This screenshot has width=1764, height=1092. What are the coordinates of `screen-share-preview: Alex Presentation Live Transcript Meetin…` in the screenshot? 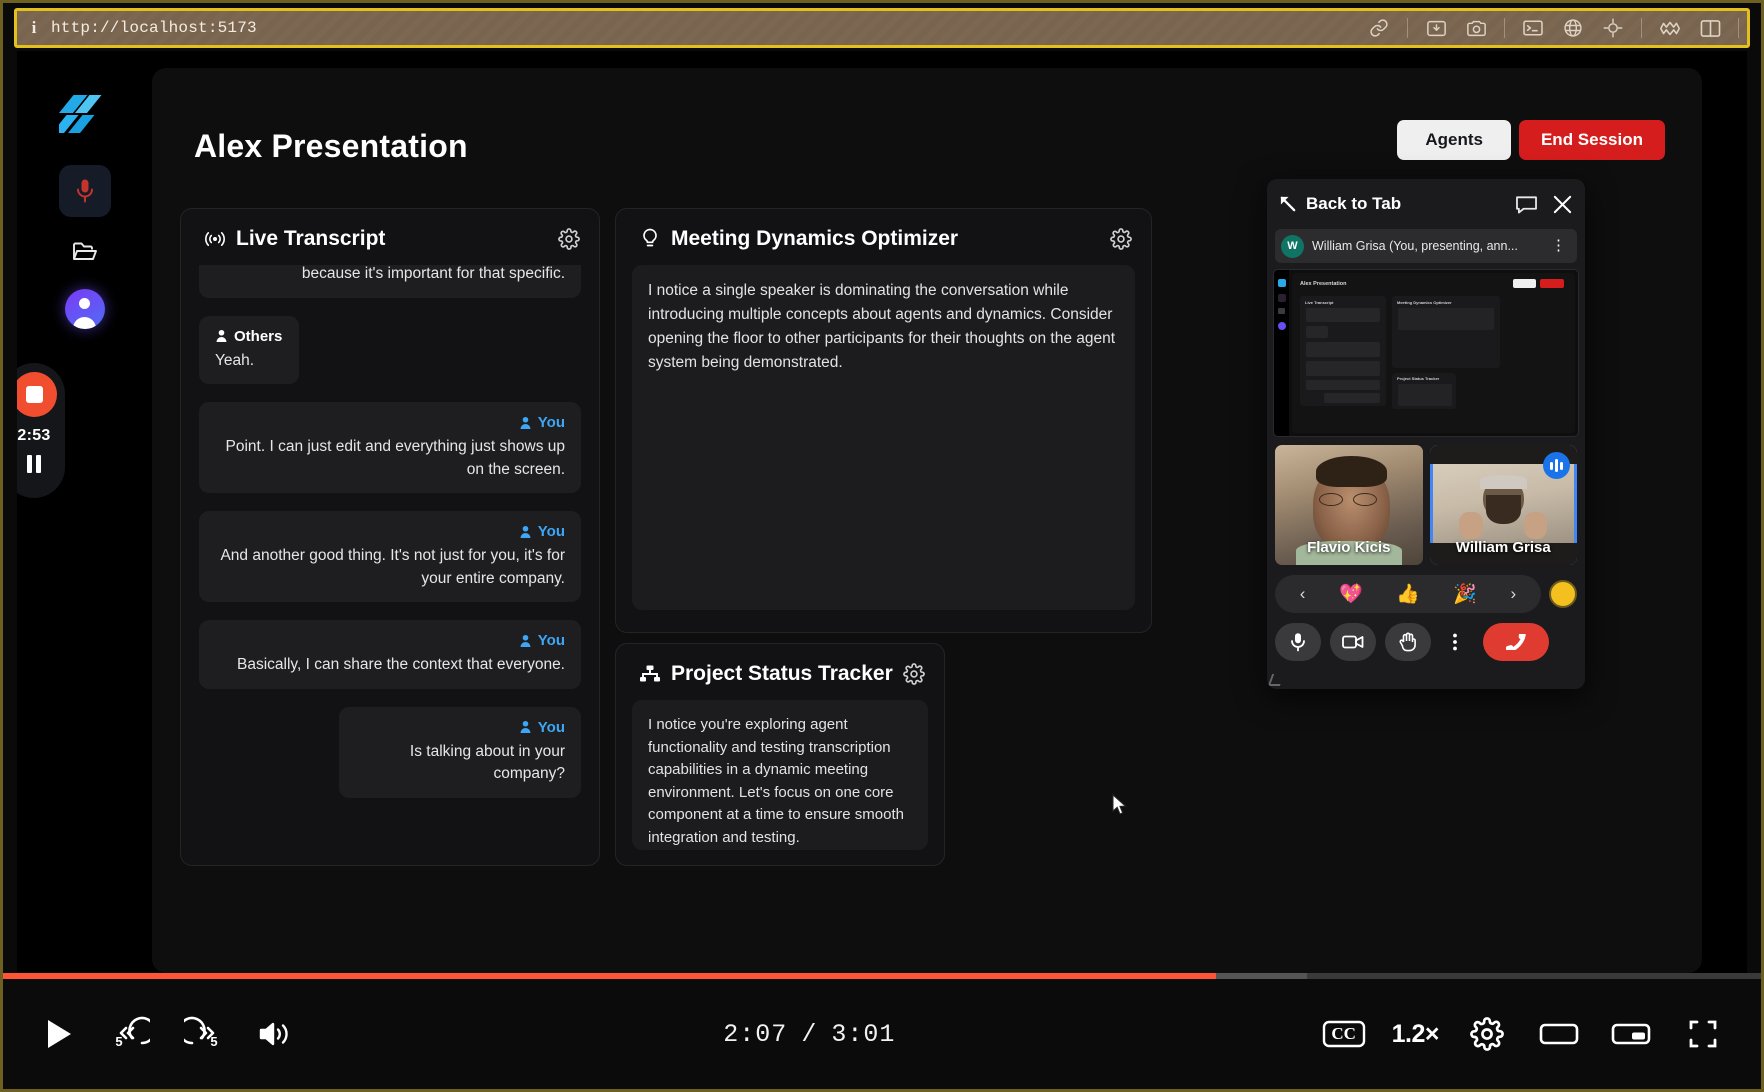 It's located at (1426, 353).